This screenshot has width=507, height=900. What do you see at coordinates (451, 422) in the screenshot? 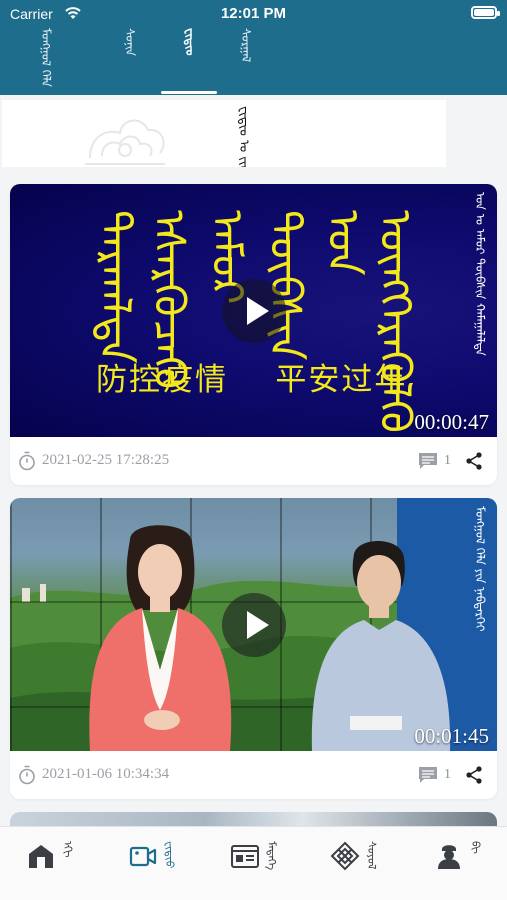
I see `video-duration: 00:00:47` at bounding box center [451, 422].